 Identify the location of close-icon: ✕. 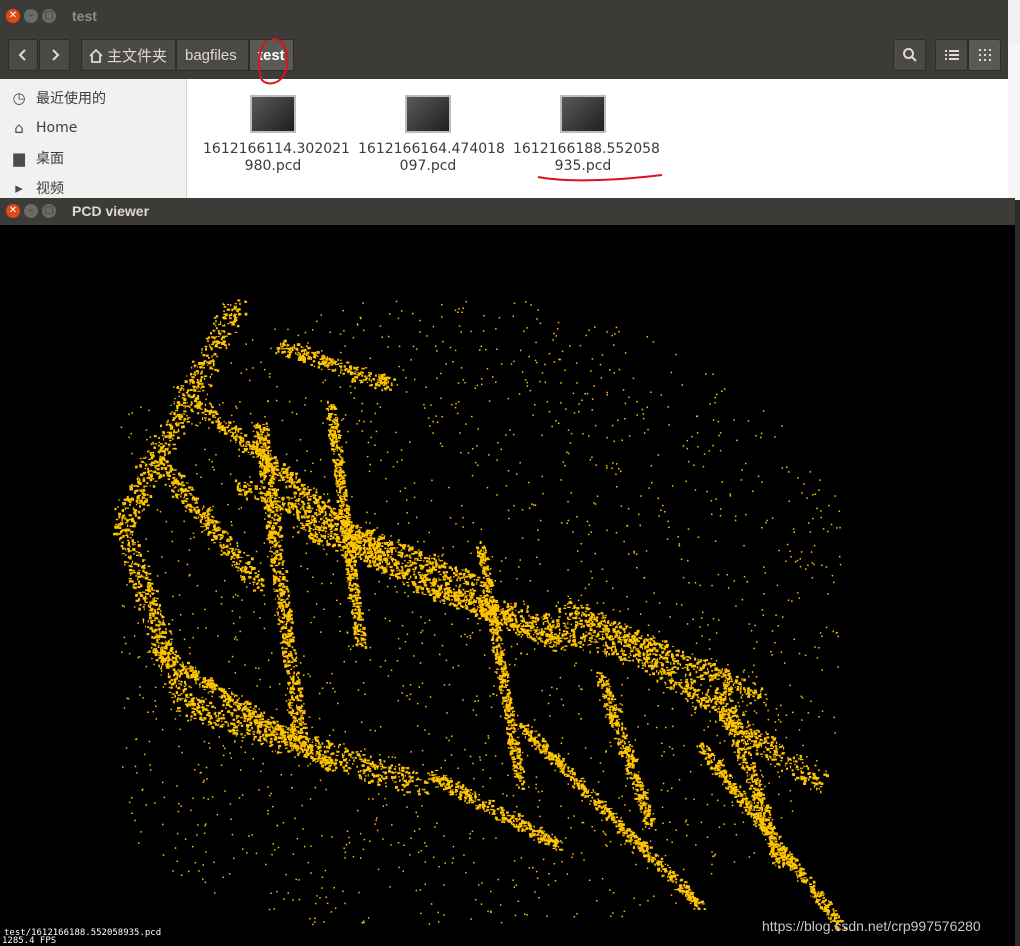
(13, 211).